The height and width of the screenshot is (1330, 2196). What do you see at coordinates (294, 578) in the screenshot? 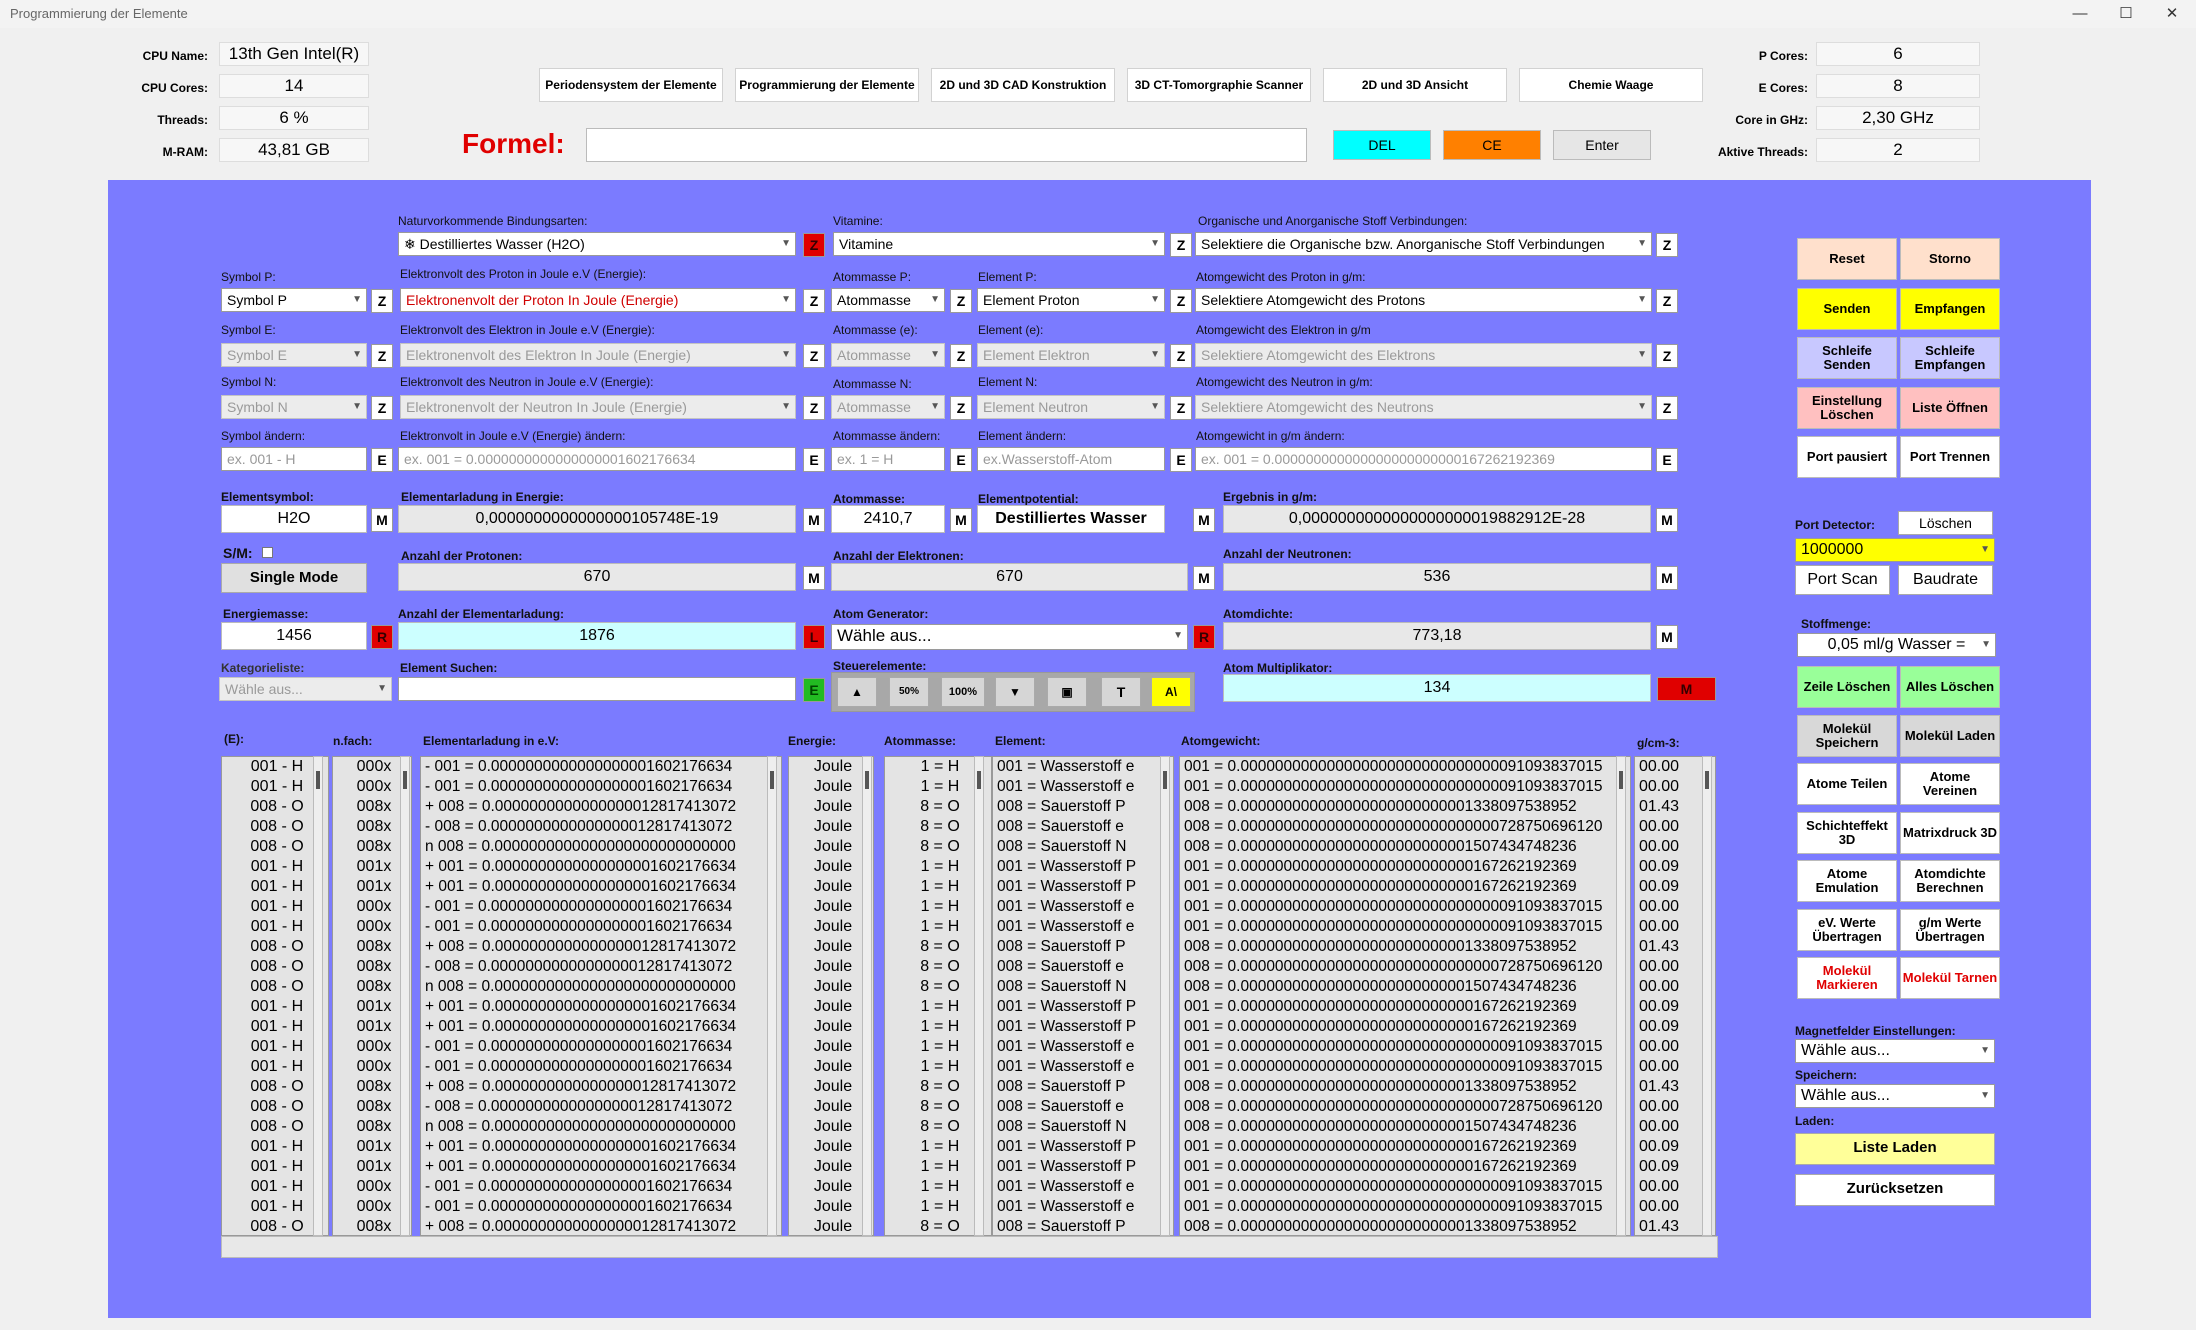
I see `single-mode-button: Single Mode` at bounding box center [294, 578].